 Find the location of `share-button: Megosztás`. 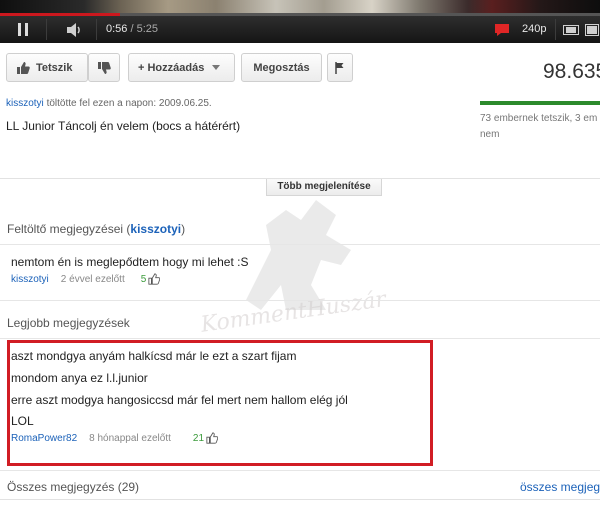

share-button: Megosztás is located at coordinates (281, 67).